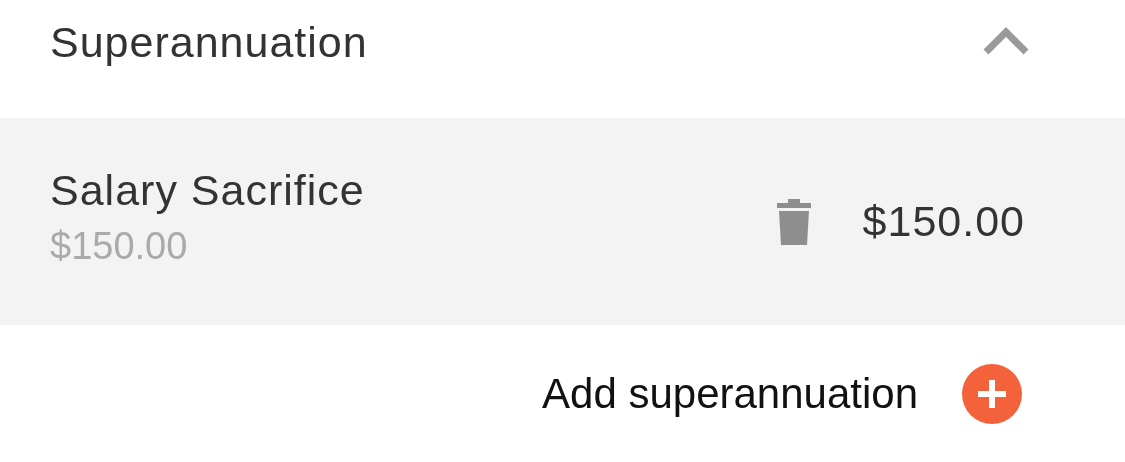 This screenshot has width=1125, height=462. I want to click on add-label: Add superannuation, so click(730, 393).